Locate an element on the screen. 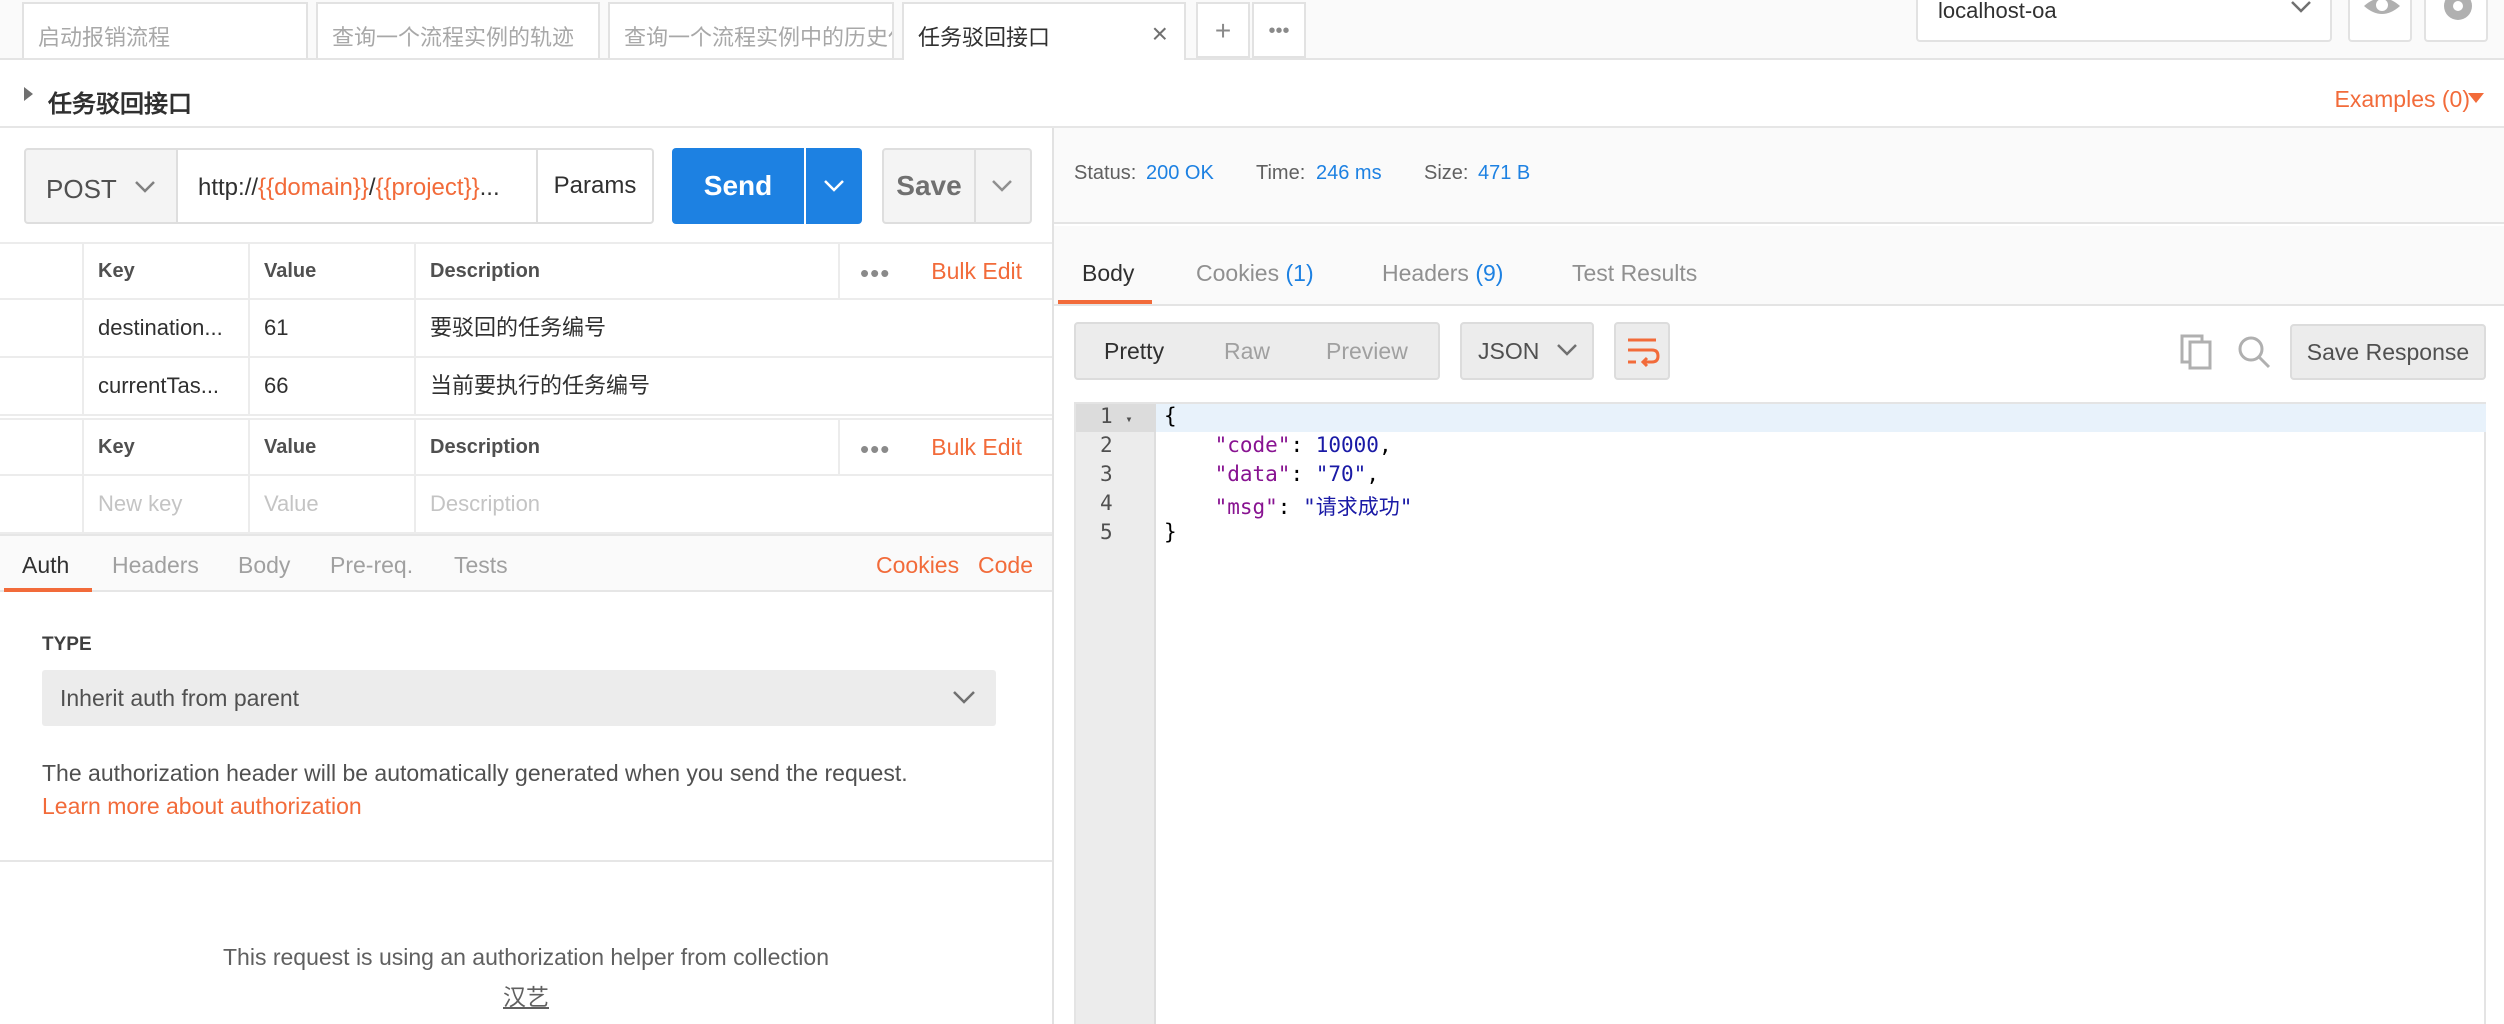 The width and height of the screenshot is (2504, 1024). fold-caret-icon: ▾ is located at coordinates (1128, 419).